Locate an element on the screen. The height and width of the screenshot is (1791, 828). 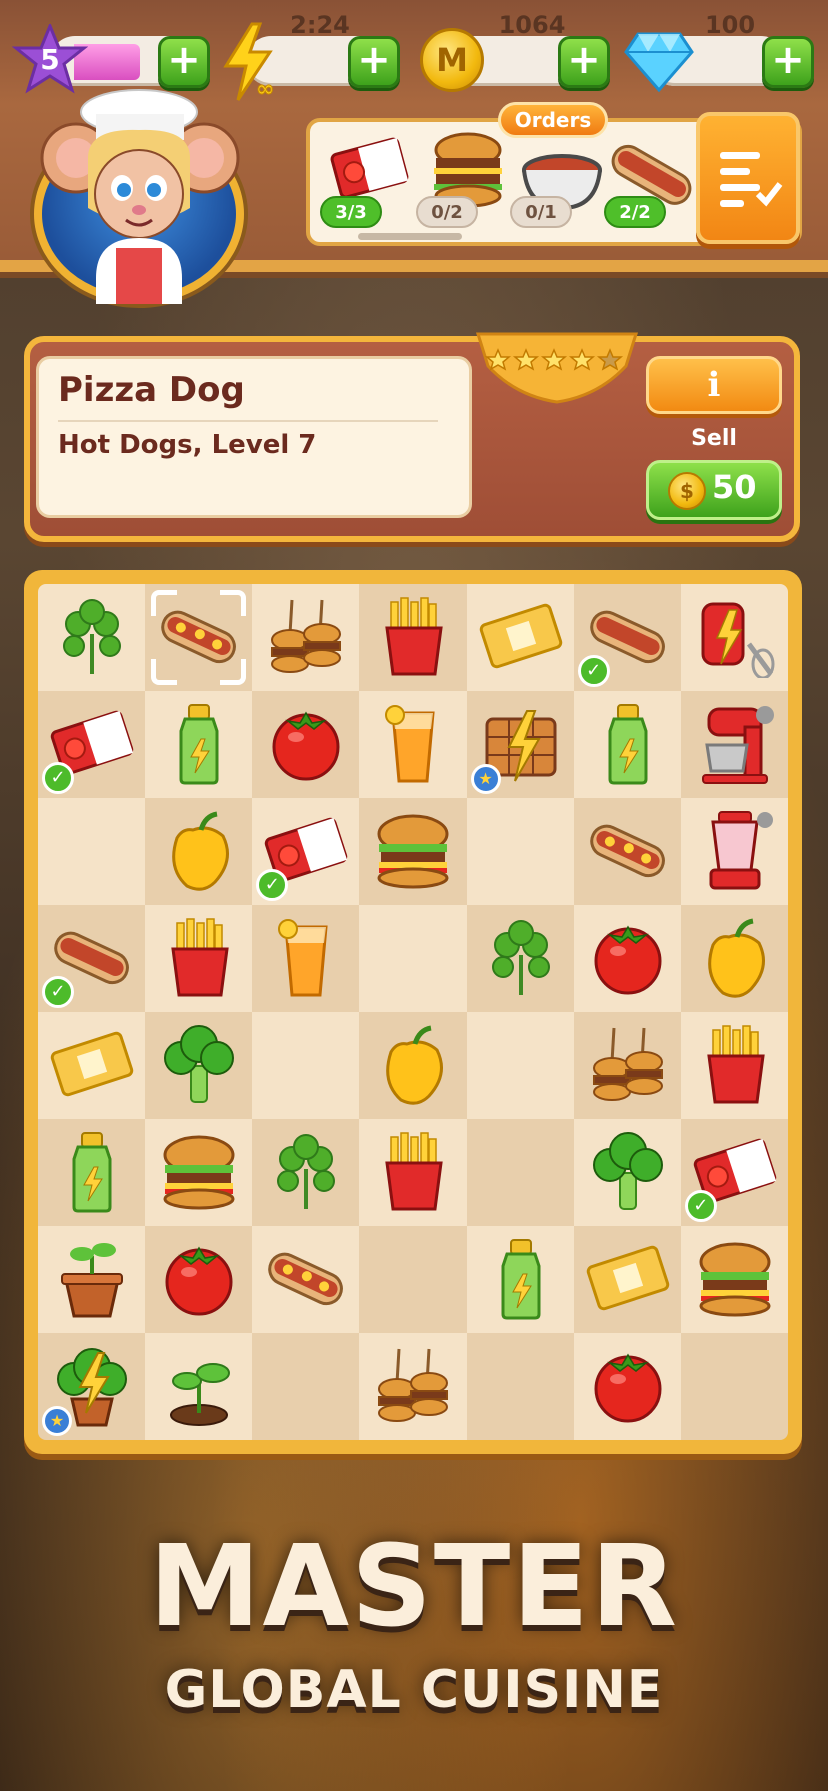
stand-mixer-icon is located at coordinates (735, 743).